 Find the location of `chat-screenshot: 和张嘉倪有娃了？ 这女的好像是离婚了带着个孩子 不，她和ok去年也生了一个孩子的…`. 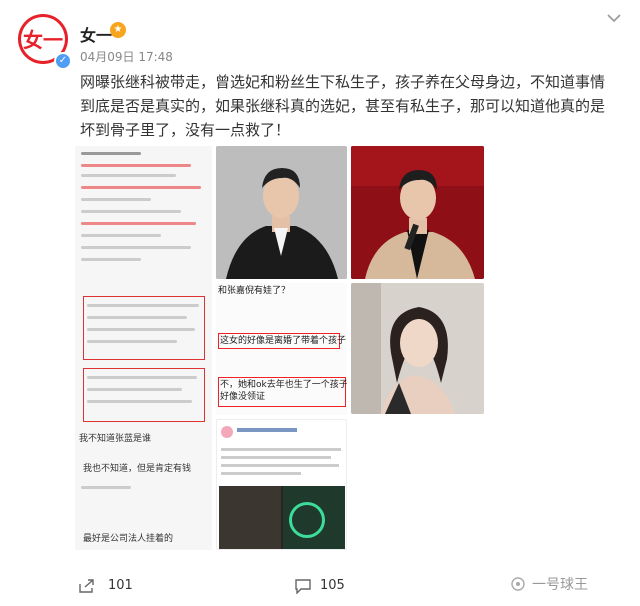

chat-screenshot: 和张嘉倪有娃了？ 这女的好像是离婚了带着个孩子 不，她和ok去年也生了一个孩子的… is located at coordinates (281, 349).